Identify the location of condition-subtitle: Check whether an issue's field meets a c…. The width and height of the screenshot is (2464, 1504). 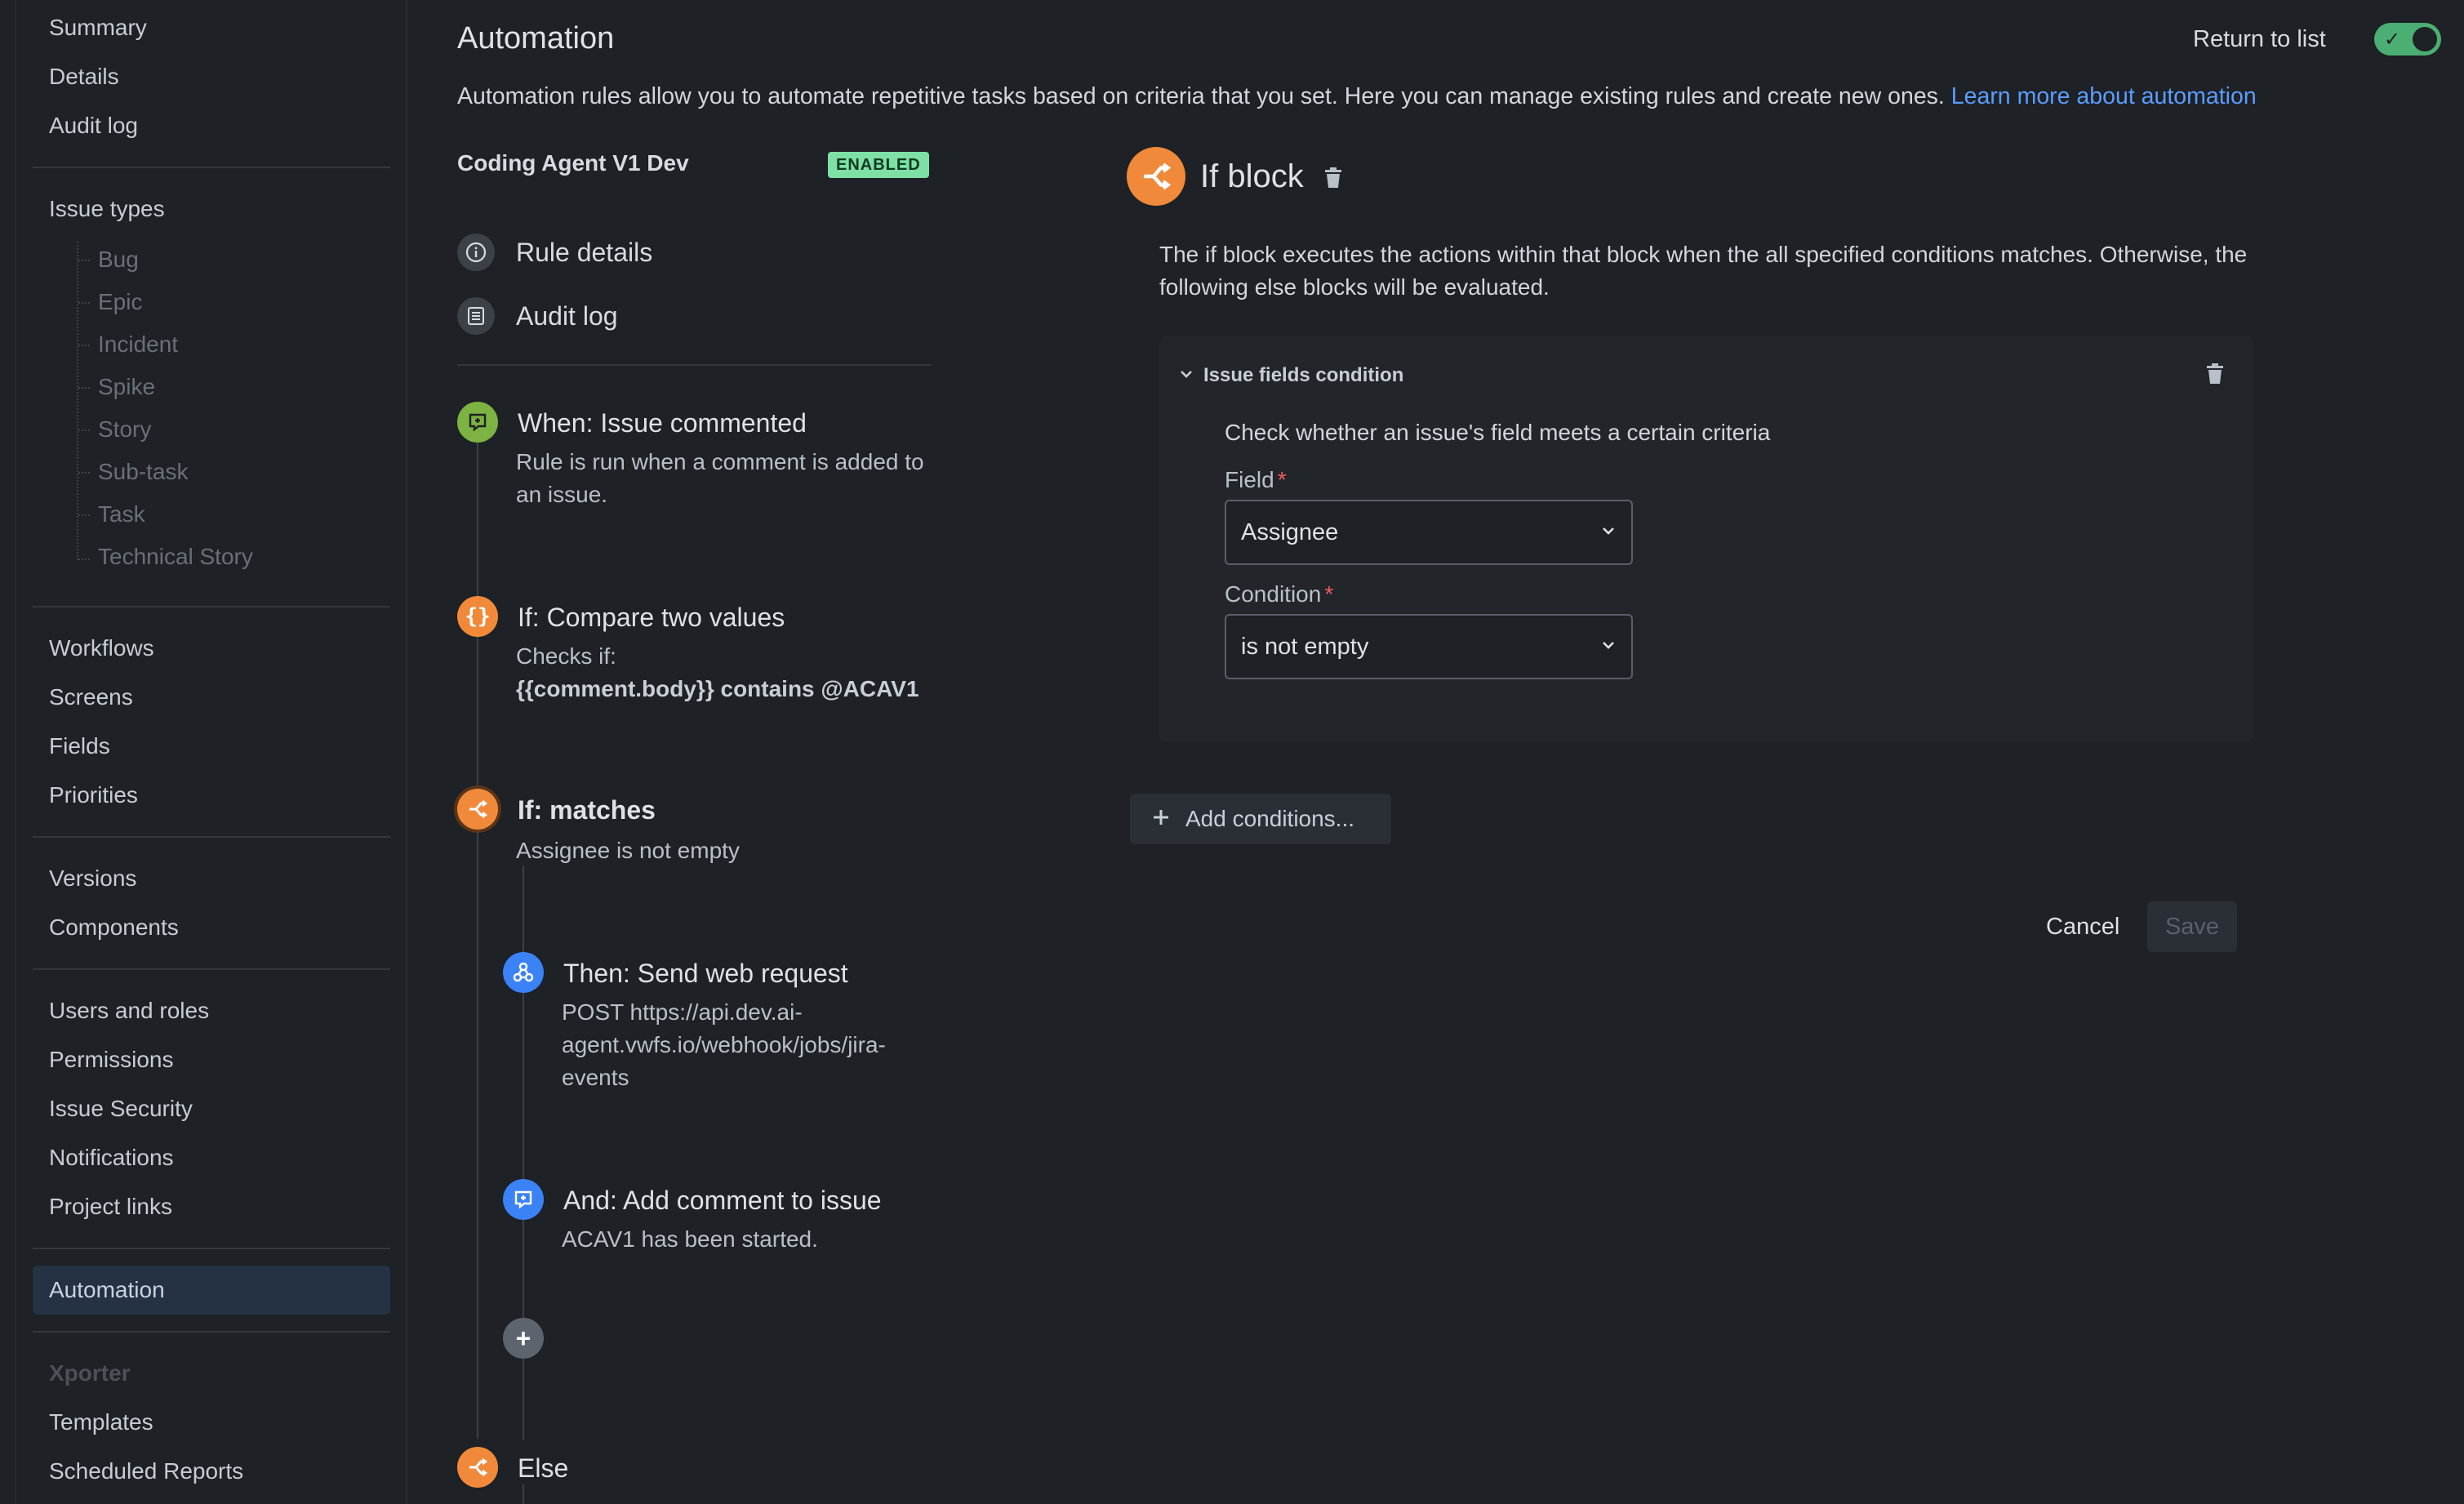
(1498, 432).